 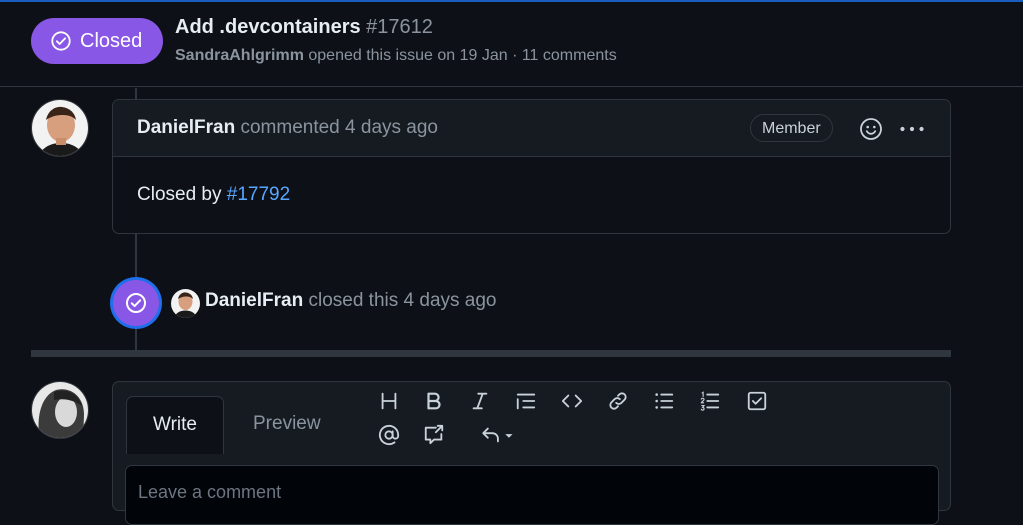 What do you see at coordinates (239, 55) in the screenshot?
I see `issue-author-link: SandraAhlgrimm` at bounding box center [239, 55].